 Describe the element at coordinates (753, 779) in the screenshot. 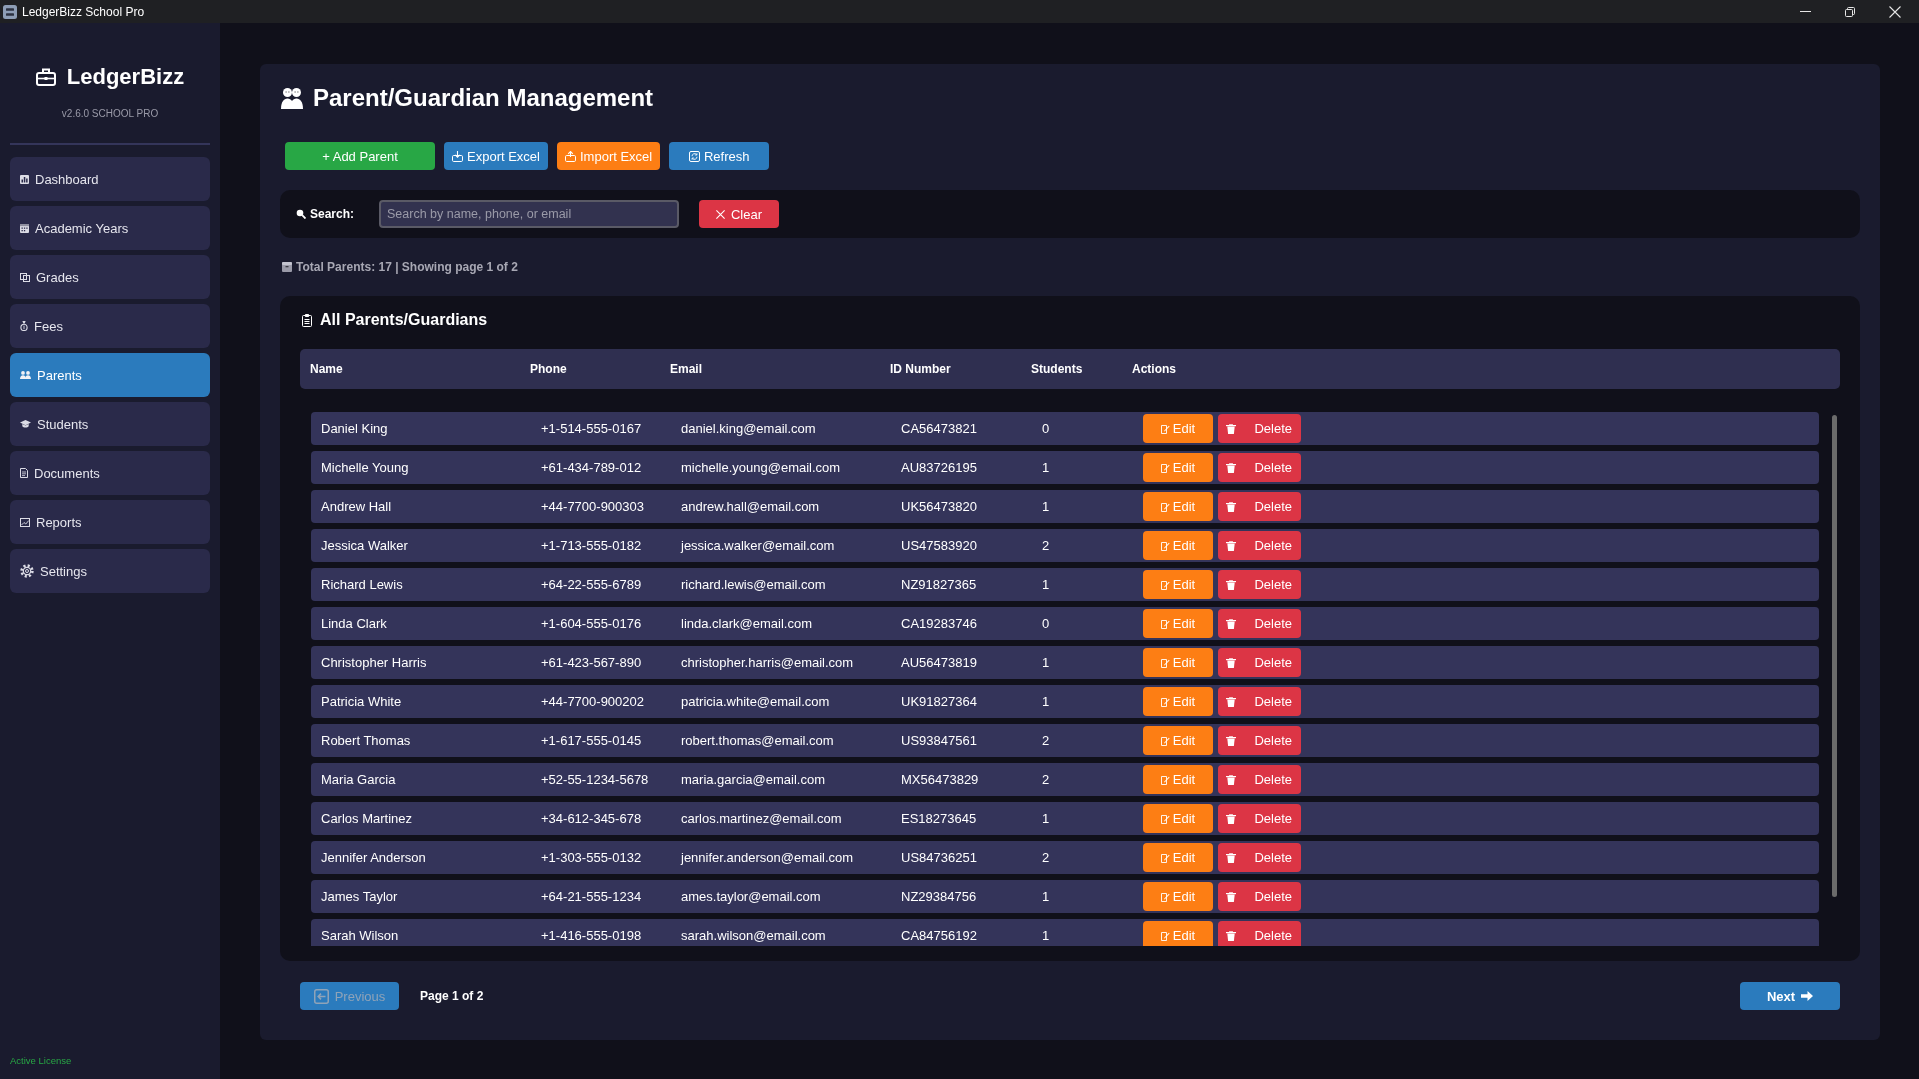

I see `table-cell: maria.garcia@email.com` at that location.